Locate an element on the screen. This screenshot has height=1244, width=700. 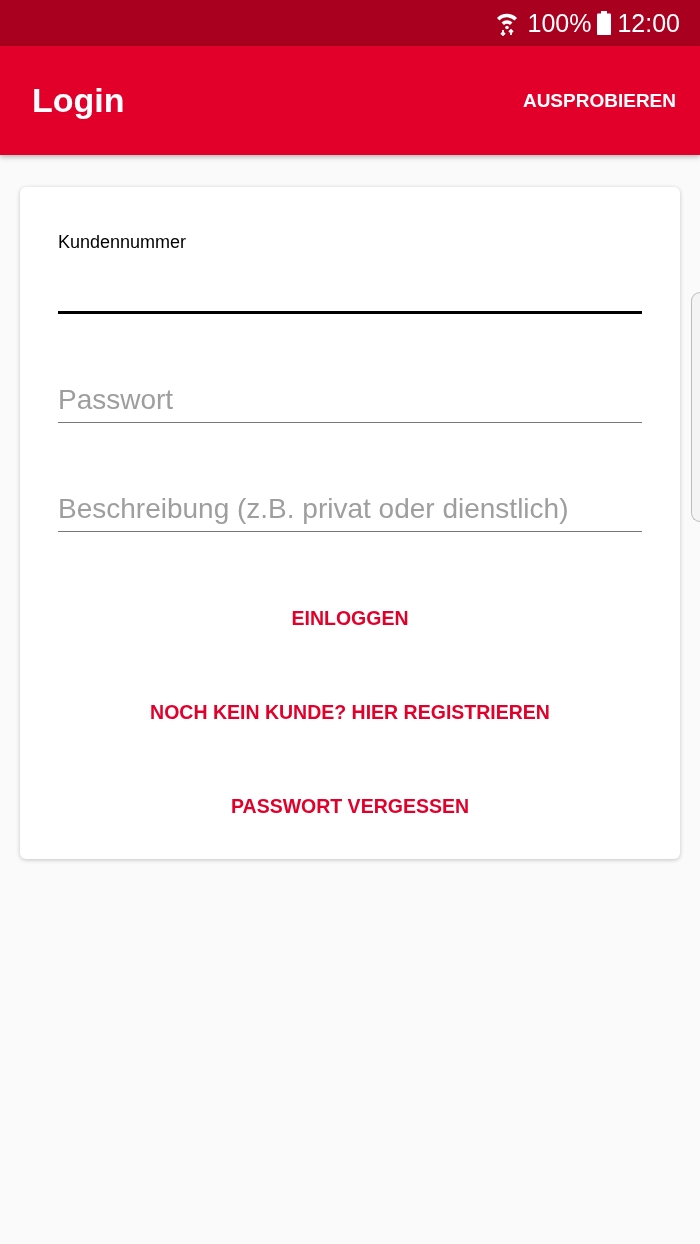
battery-percent: 100% is located at coordinates (559, 23).